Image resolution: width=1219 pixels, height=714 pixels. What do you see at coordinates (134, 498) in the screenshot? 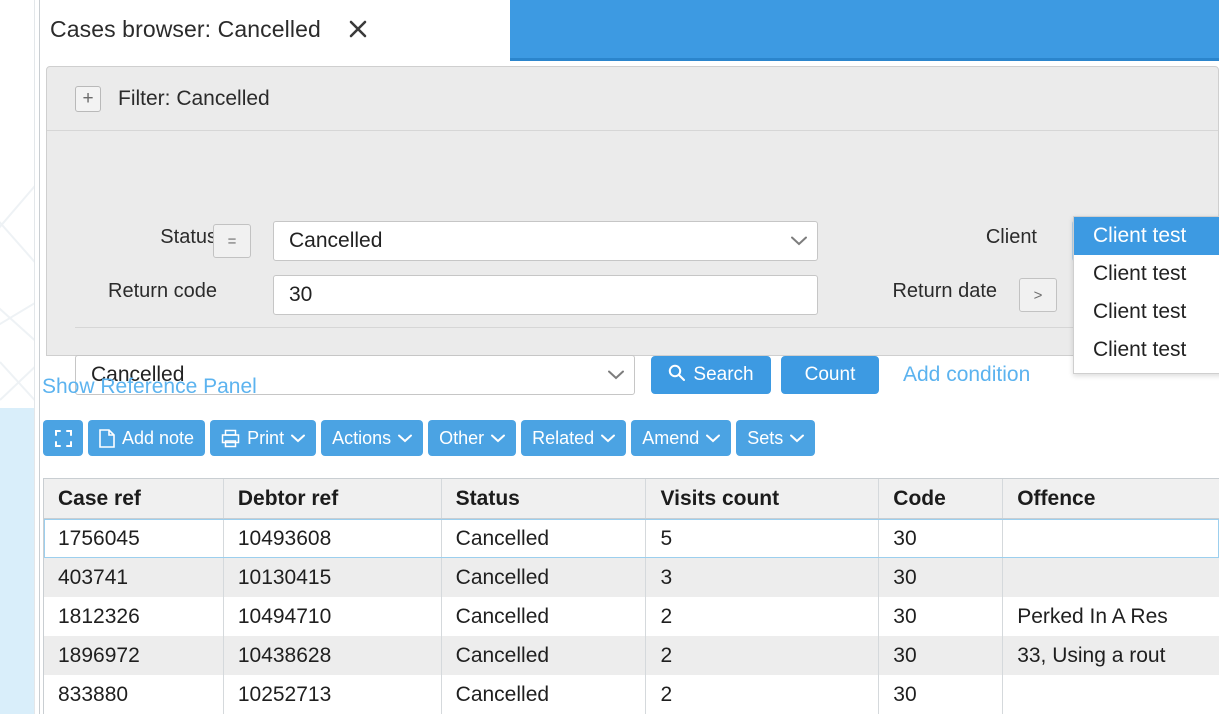
I see `column-header-case-ref: Case ref` at bounding box center [134, 498].